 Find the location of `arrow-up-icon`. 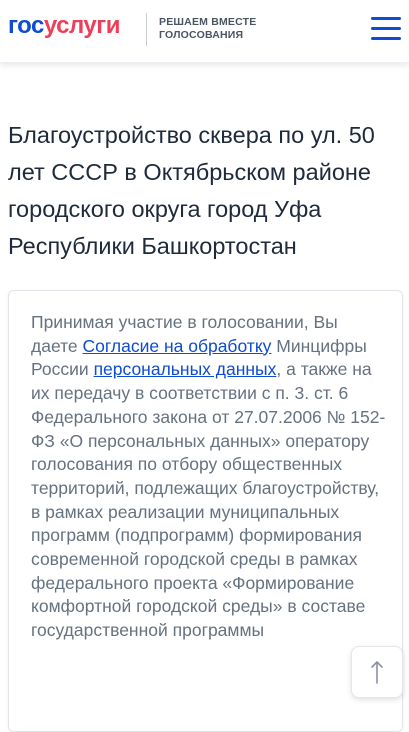

arrow-up-icon is located at coordinates (377, 672).